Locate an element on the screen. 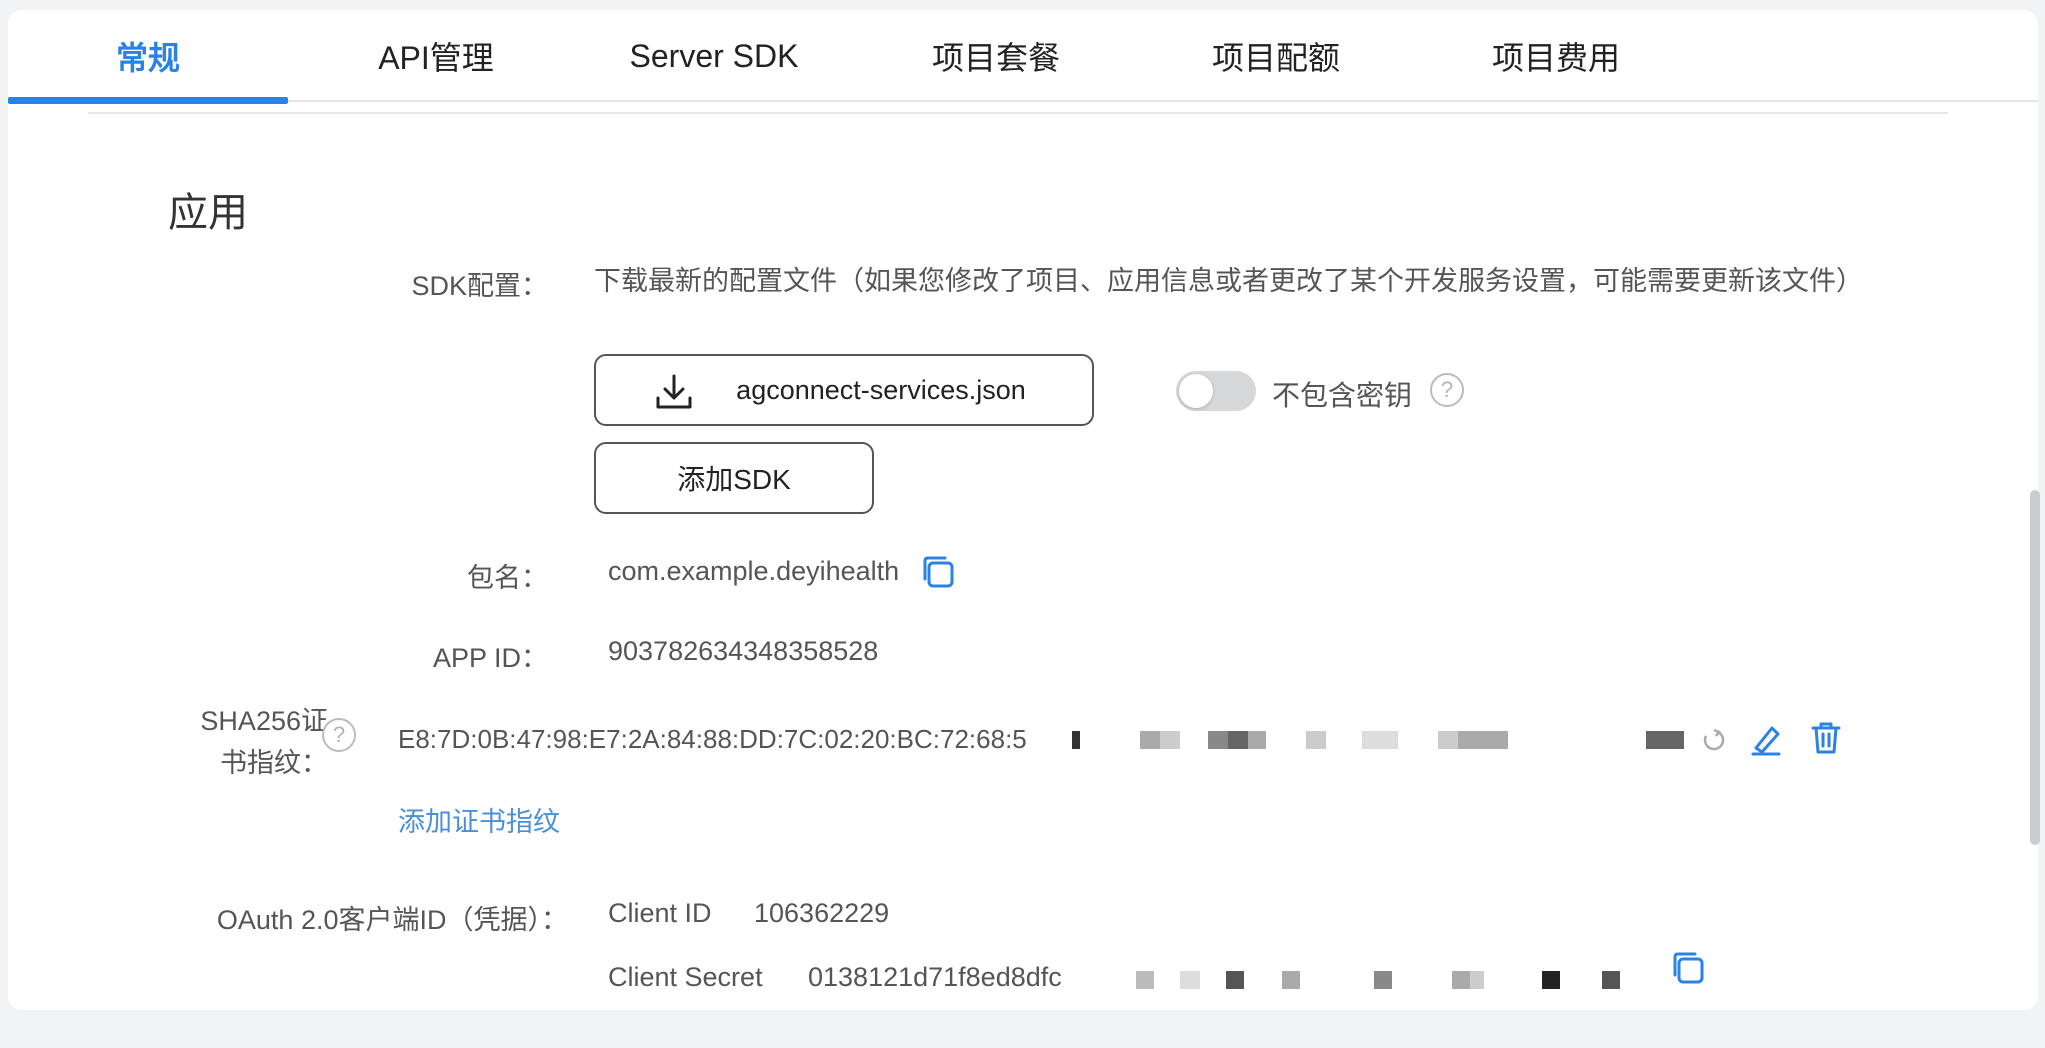  download-config-label: agconnect-services.json is located at coordinates (881, 389).